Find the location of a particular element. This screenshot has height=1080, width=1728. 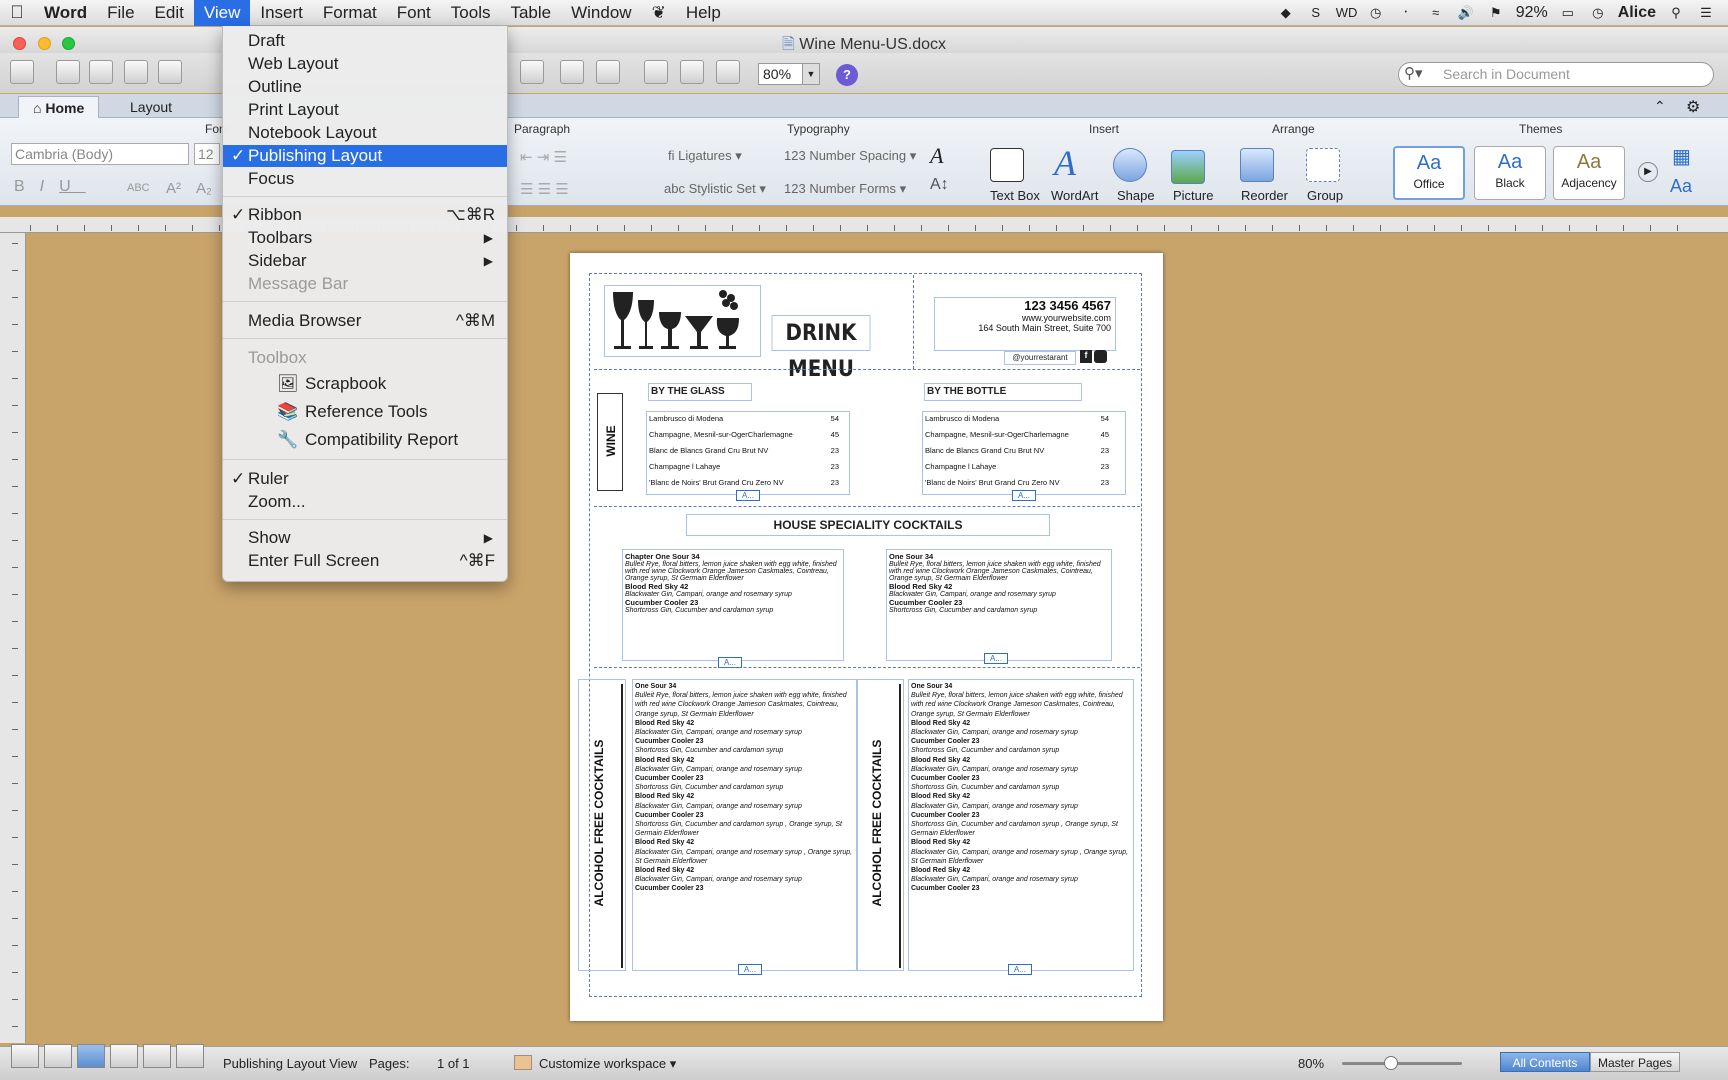

house-cocktails-title: HOUSE SPECIALITY COCKTAILS is located at coordinates (868, 525).